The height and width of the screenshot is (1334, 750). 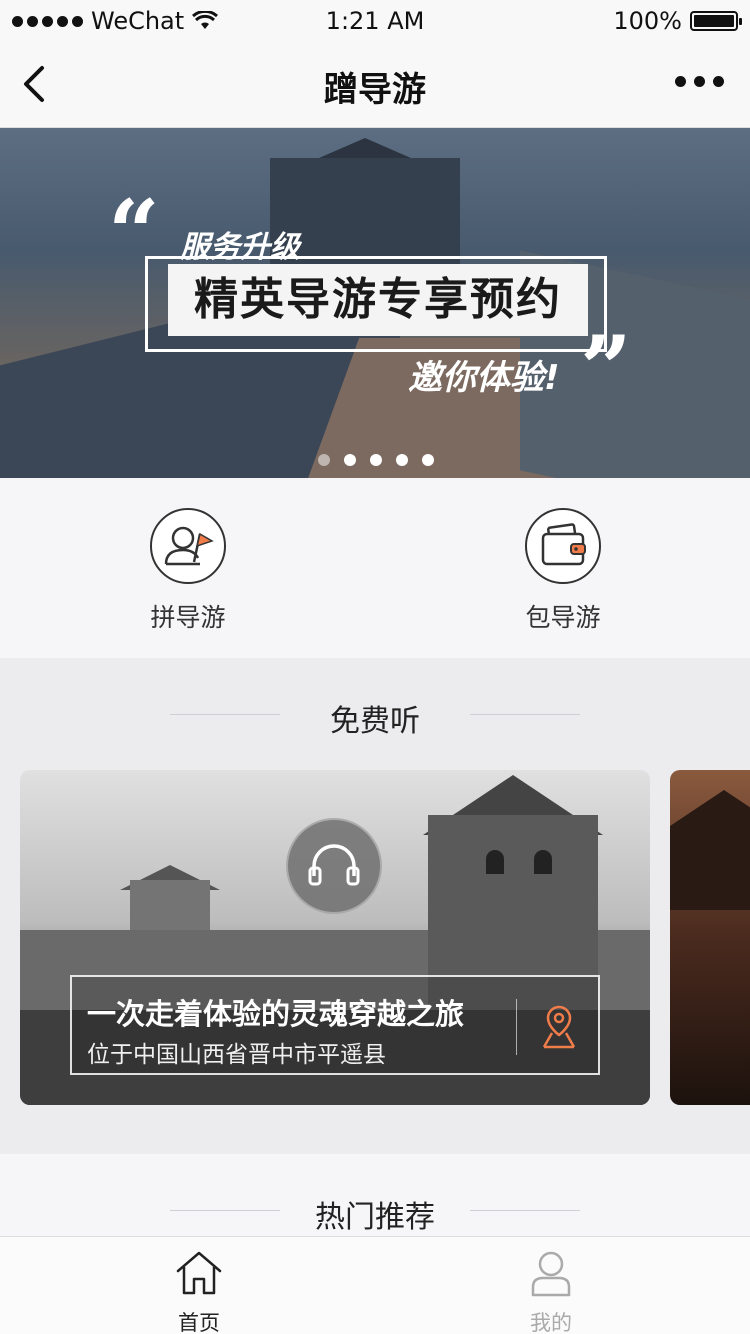 What do you see at coordinates (716, 21) in the screenshot?
I see `battery-icon` at bounding box center [716, 21].